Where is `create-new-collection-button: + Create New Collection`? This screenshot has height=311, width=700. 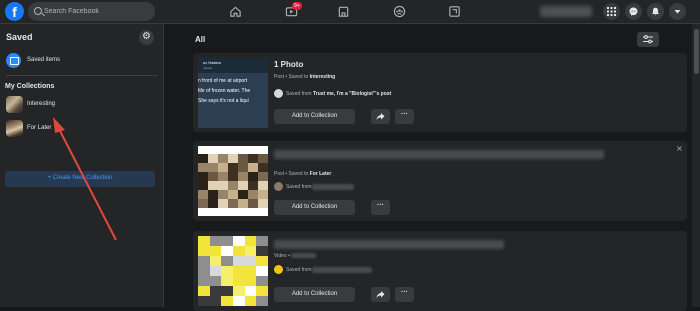 create-new-collection-button: + Create New Collection is located at coordinates (80, 179).